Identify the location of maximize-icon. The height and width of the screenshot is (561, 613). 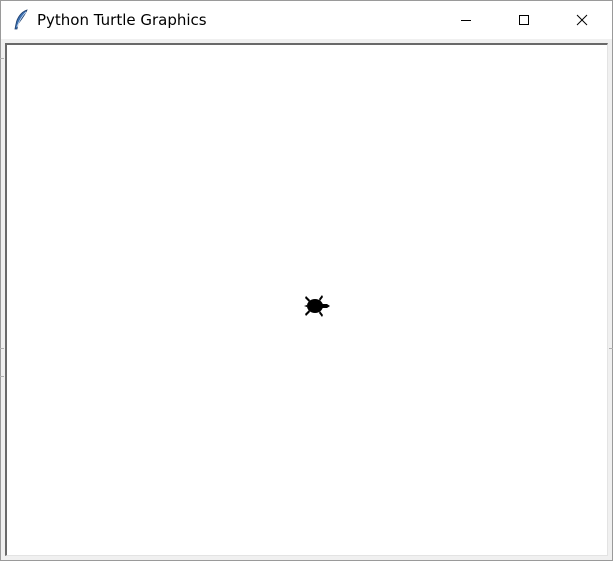
(524, 20).